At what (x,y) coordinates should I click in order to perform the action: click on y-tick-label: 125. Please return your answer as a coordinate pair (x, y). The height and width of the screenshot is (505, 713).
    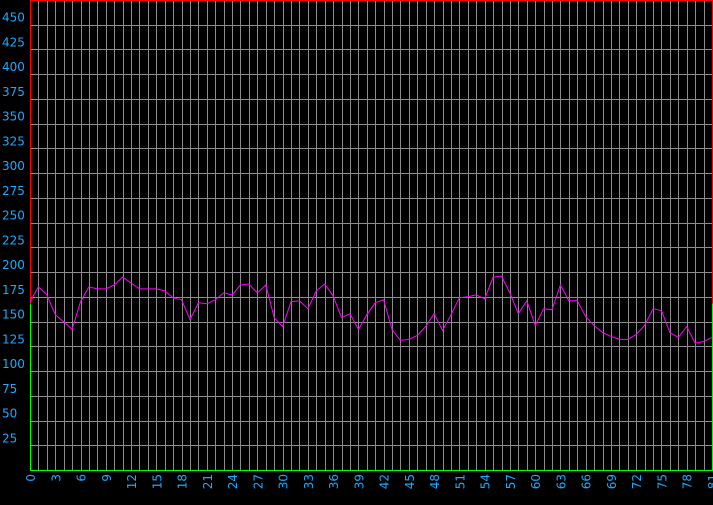
    Looking at the image, I should click on (13, 339).